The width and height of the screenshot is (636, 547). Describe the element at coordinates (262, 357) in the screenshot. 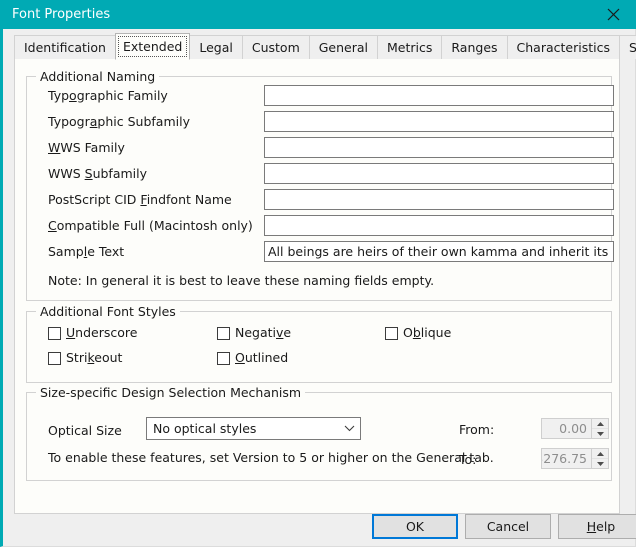

I see `checkbox-label: Outlined` at that location.